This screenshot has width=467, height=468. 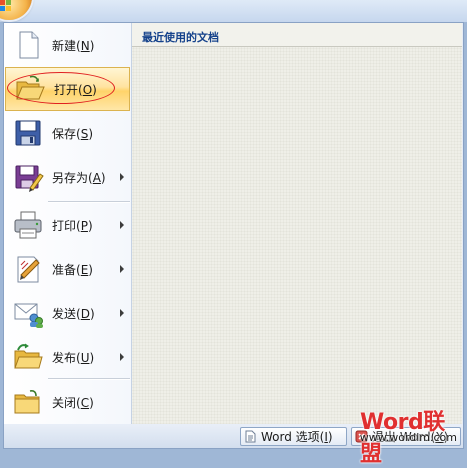 What do you see at coordinates (28, 357) in the screenshot?
I see `publish-icon` at bounding box center [28, 357].